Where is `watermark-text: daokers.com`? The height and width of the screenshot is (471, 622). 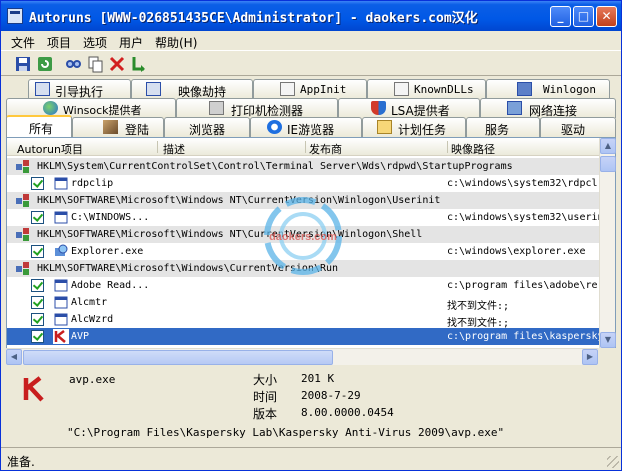 watermark-text: daokers.com is located at coordinates (303, 237).